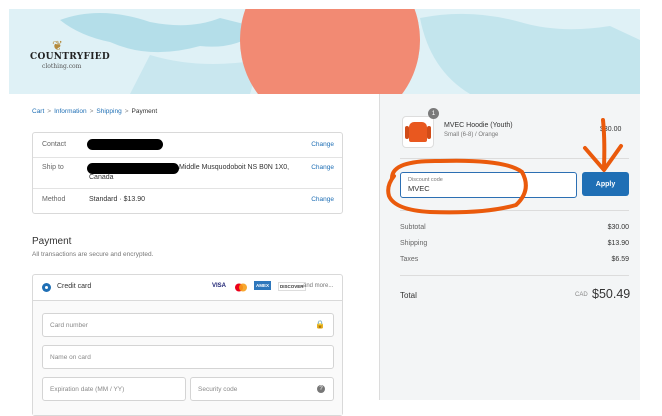 This screenshot has width=662, height=416. Describe the element at coordinates (263, 285) in the screenshot. I see `amex-icon: AMEX` at that location.